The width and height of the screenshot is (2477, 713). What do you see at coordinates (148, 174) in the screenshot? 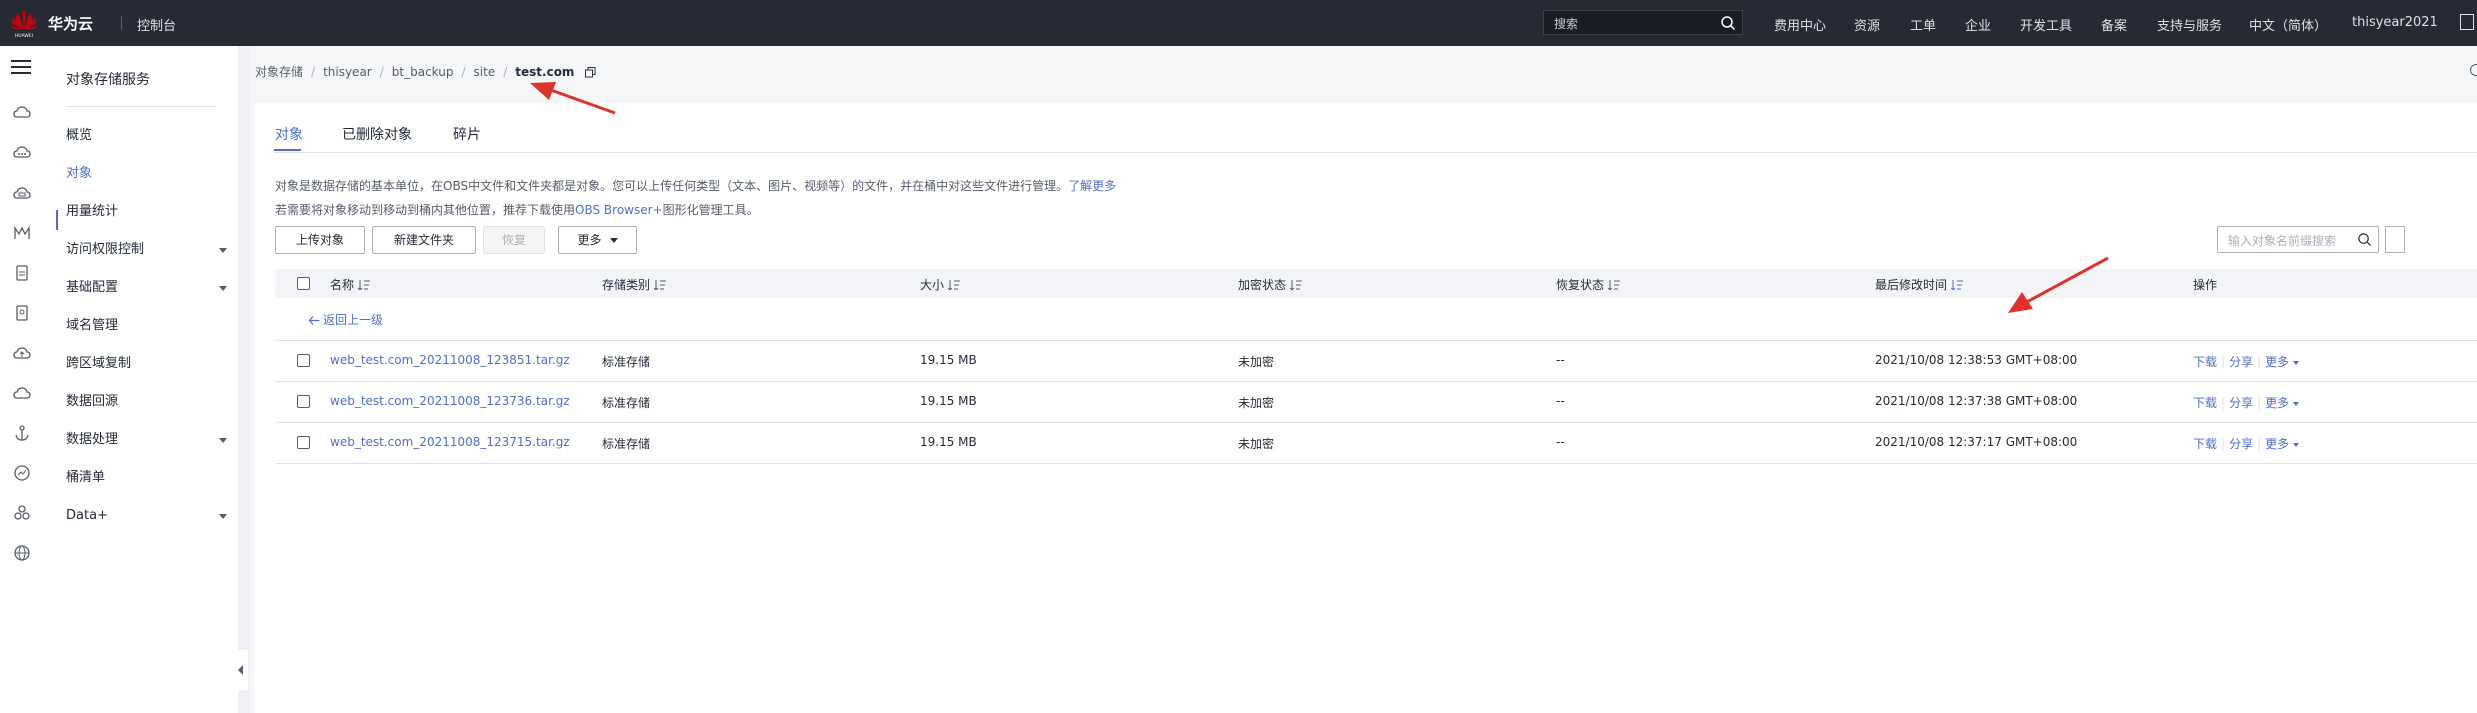
I see `sidebar-item-objects: 对象` at bounding box center [148, 174].